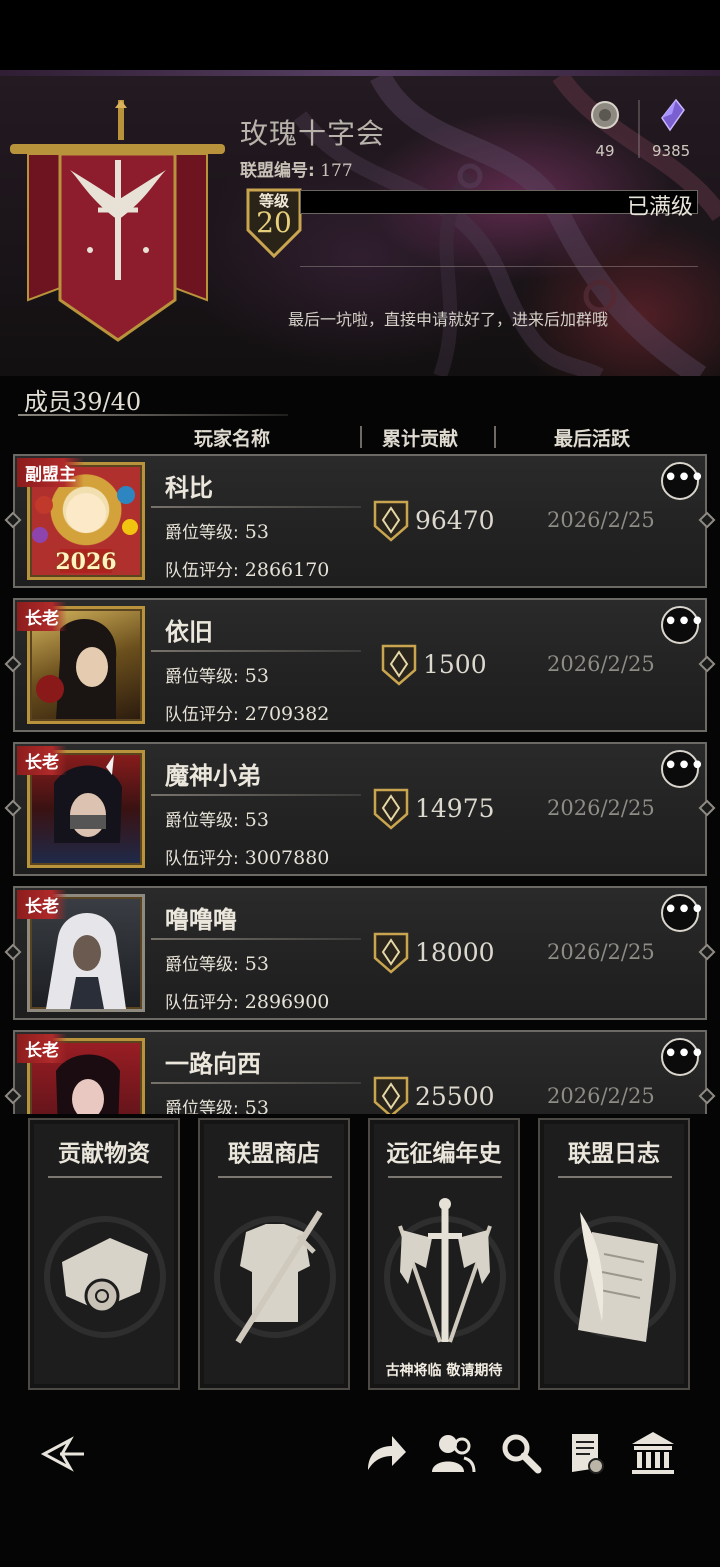 The height and width of the screenshot is (1567, 720). What do you see at coordinates (117, 221) in the screenshot?
I see `guild-banner-emblem` at bounding box center [117, 221].